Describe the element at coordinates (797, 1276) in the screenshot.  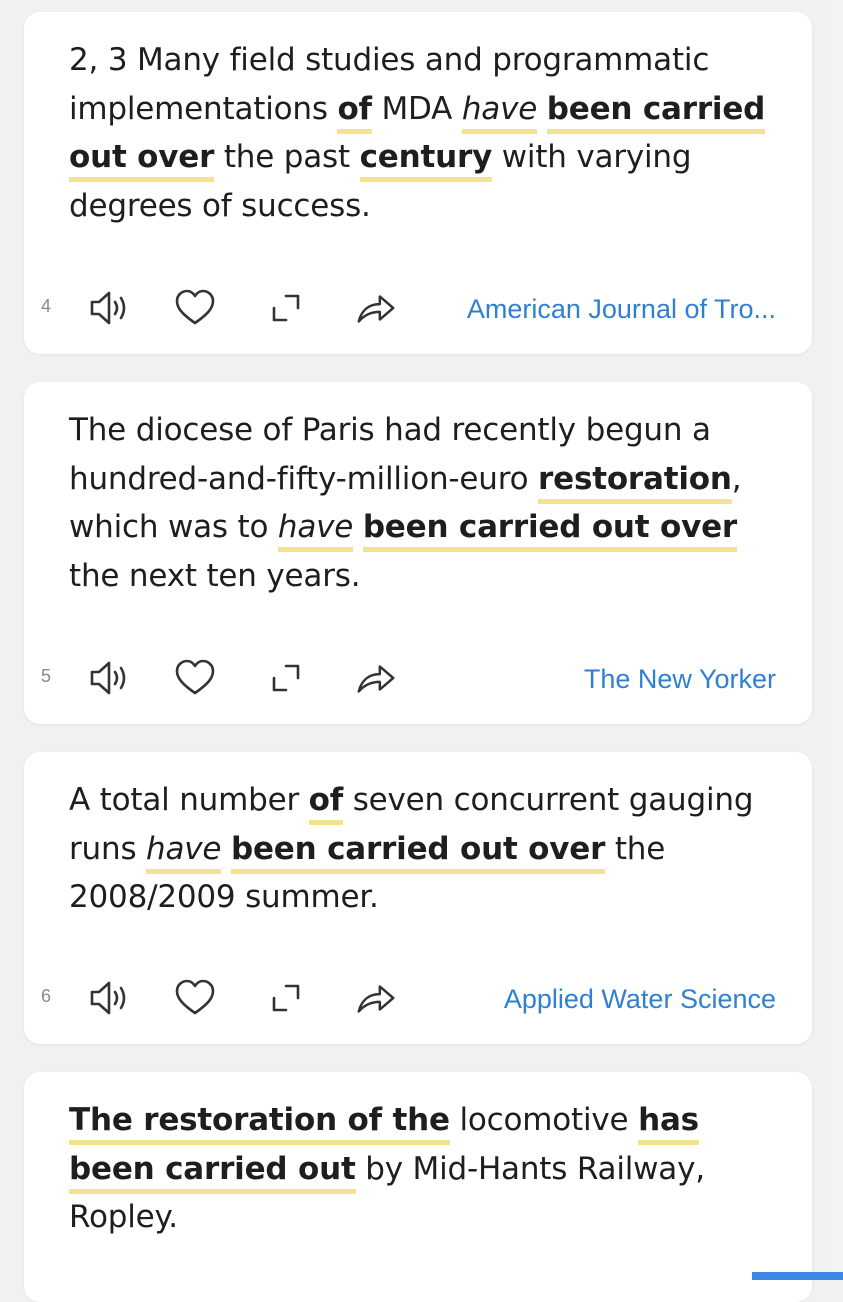
I see `scroll-indicator` at that location.